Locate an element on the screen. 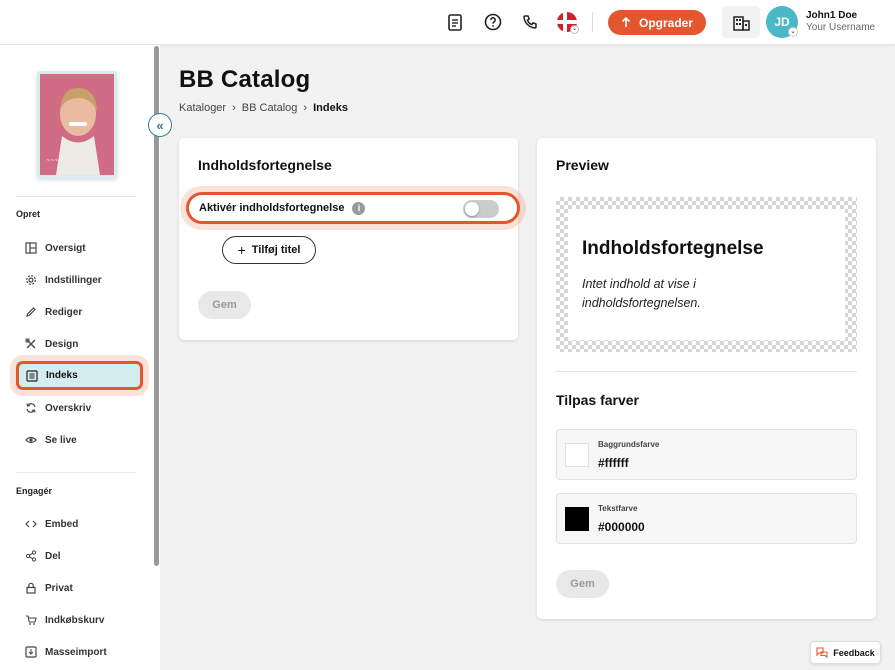 The height and width of the screenshot is (670, 895). share-icon is located at coordinates (31, 556).